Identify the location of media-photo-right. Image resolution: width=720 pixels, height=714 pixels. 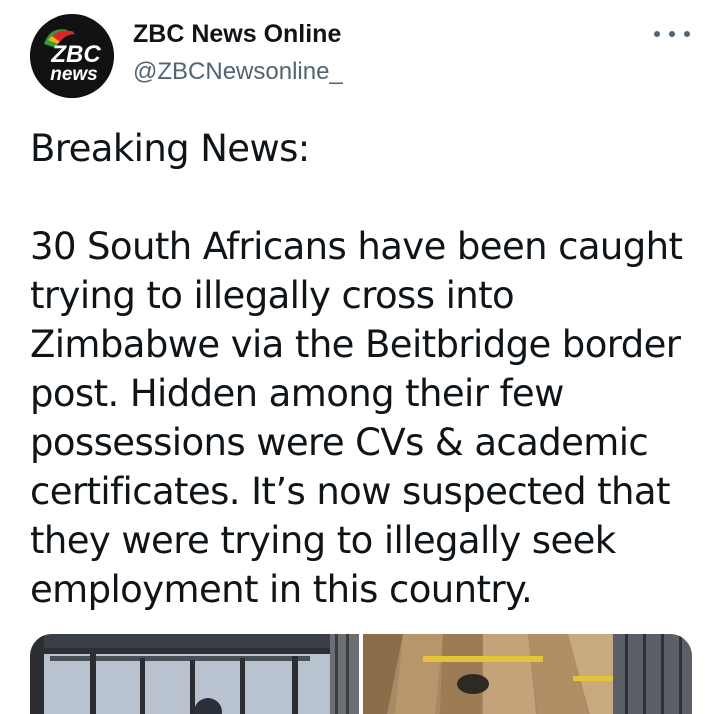
(527, 674).